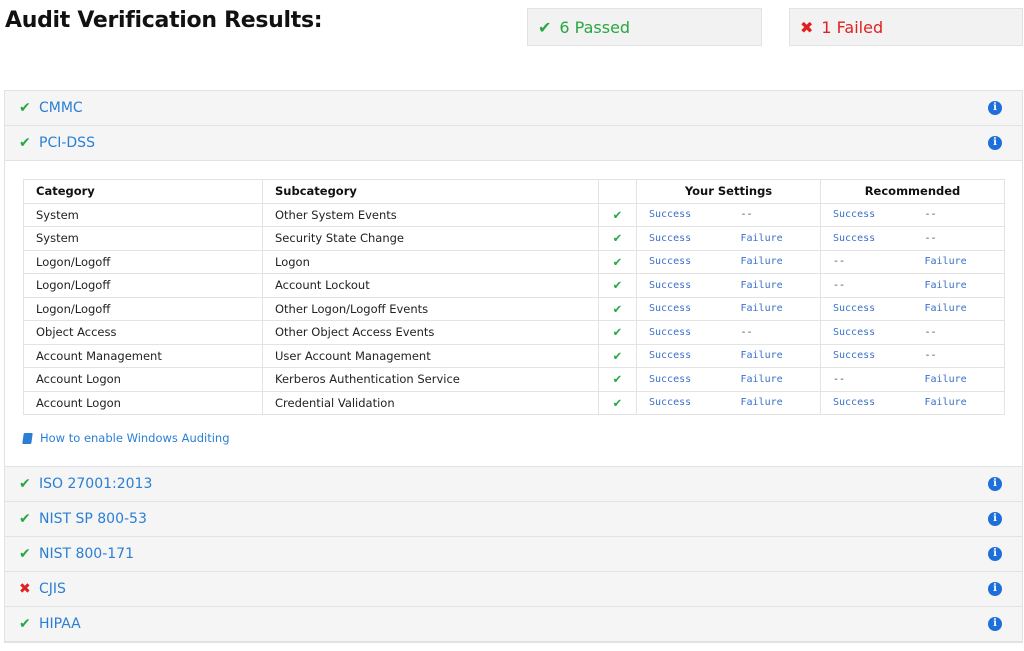  What do you see at coordinates (513, 484) in the screenshot?
I see `accordion-header-iso-27001: ✔ ISO 27001:2013 i` at bounding box center [513, 484].